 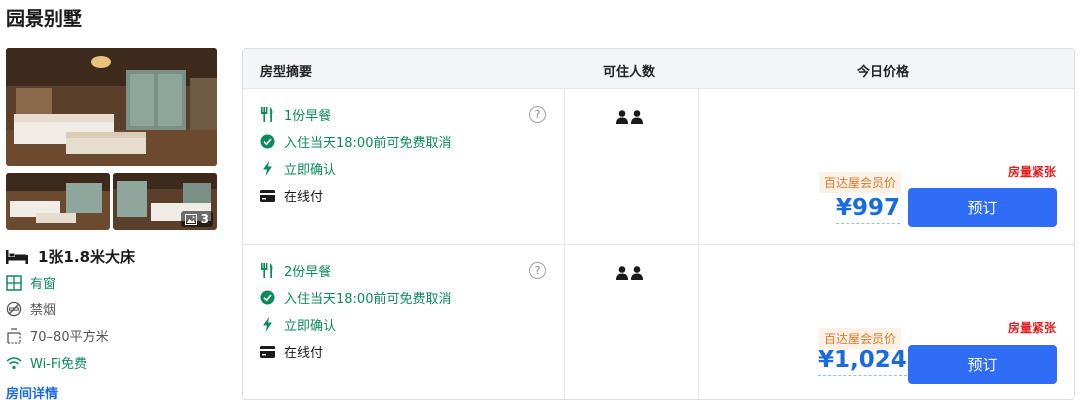 What do you see at coordinates (286, 72) in the screenshot?
I see `header-room-summary: 房型摘要` at bounding box center [286, 72].